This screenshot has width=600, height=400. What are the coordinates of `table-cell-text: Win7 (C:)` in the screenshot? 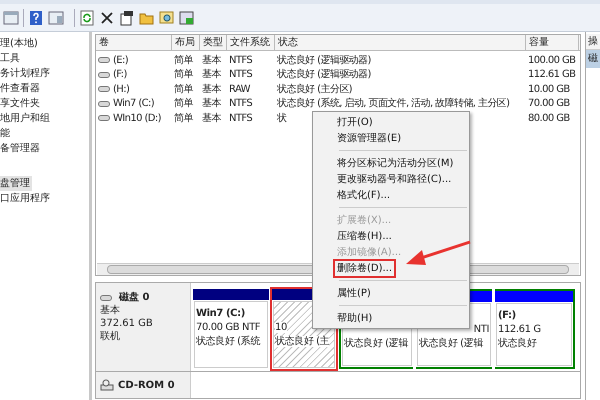 It's located at (133, 104).